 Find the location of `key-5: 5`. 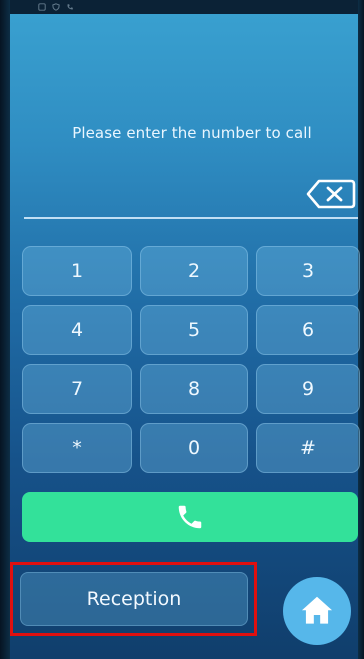

key-5: 5 is located at coordinates (194, 330).